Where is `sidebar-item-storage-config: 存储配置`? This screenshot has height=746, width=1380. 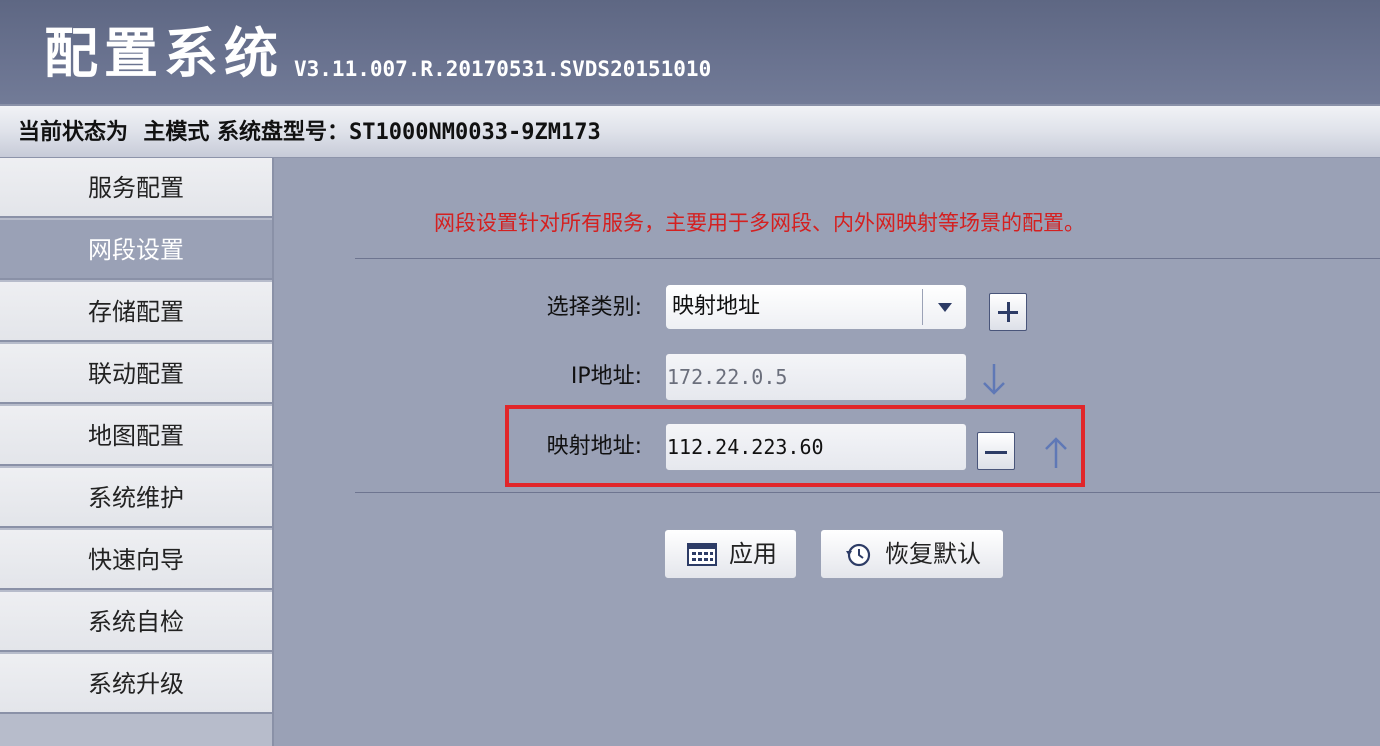 sidebar-item-storage-config: 存储配置 is located at coordinates (136, 312).